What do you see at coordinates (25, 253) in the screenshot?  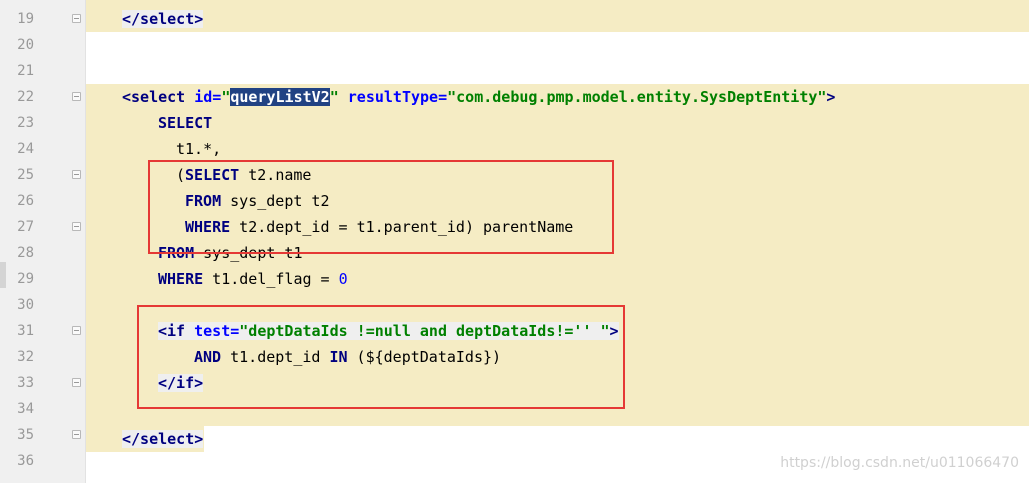 I see `line-number: 28` at bounding box center [25, 253].